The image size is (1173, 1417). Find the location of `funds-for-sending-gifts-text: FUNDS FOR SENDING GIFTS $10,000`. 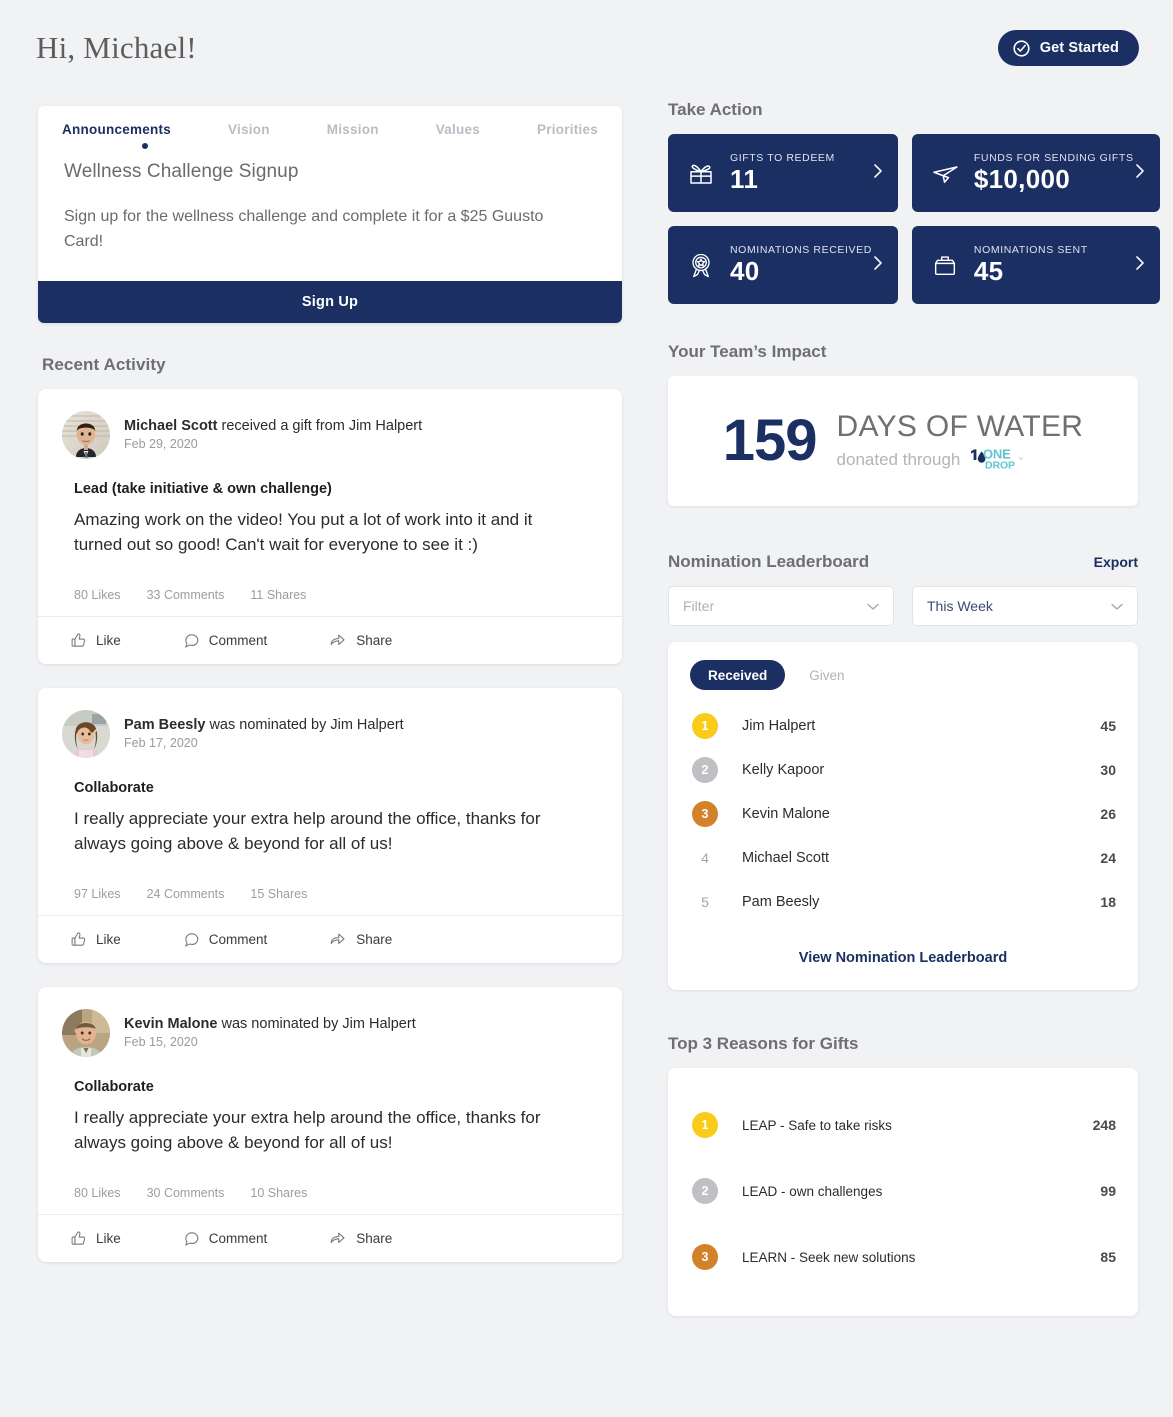

funds-for-sending-gifts-text: FUNDS FOR SENDING GIFTS $10,000 is located at coordinates (1048, 172).